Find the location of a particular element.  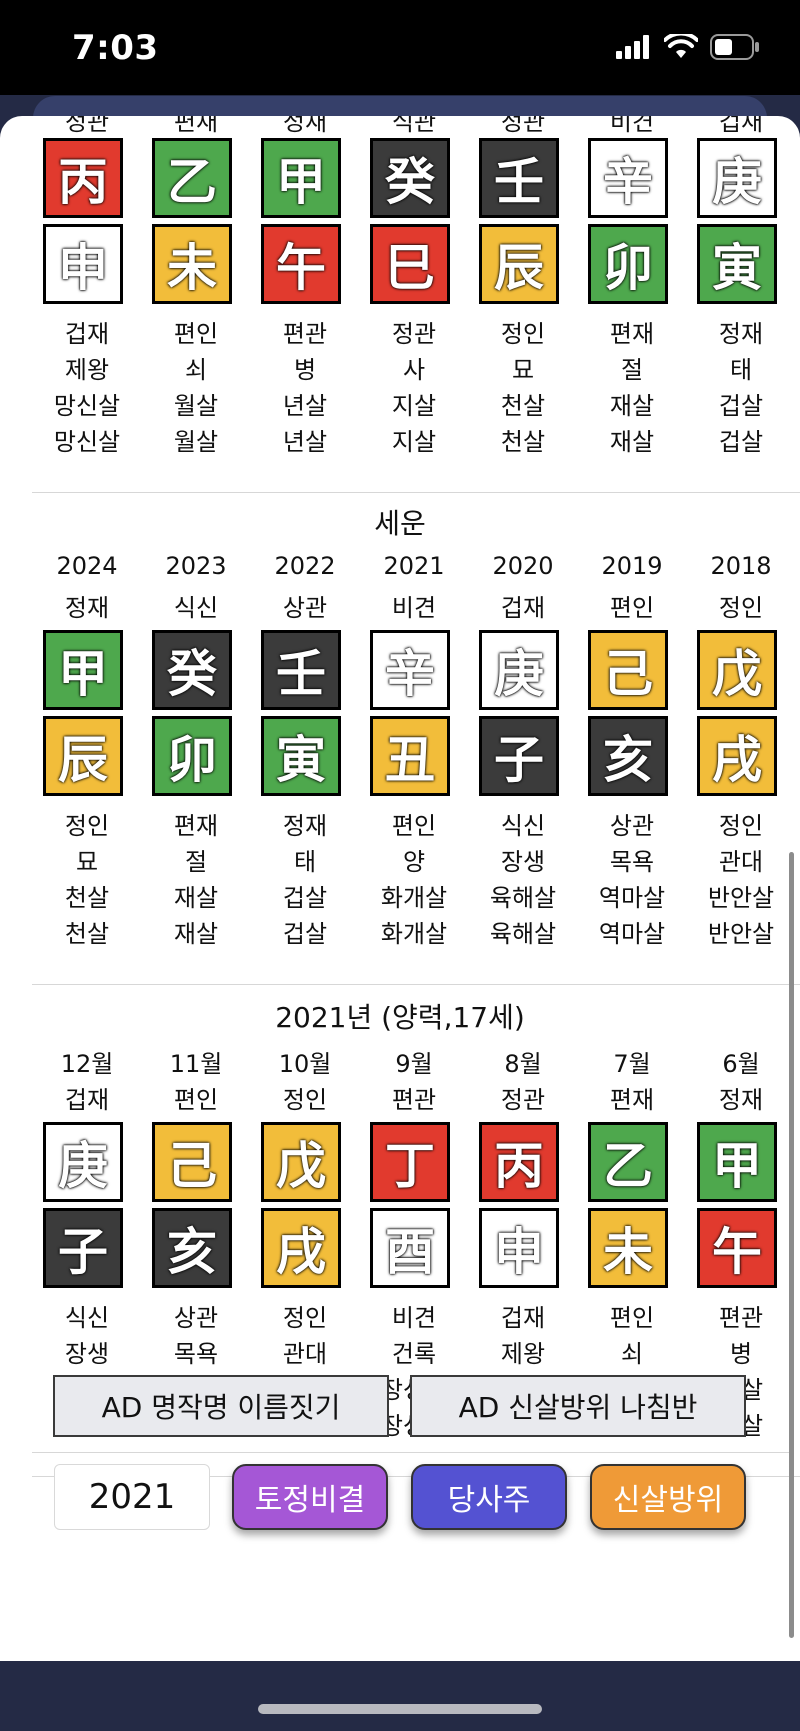

year-label: 2020 is located at coordinates (523, 566).